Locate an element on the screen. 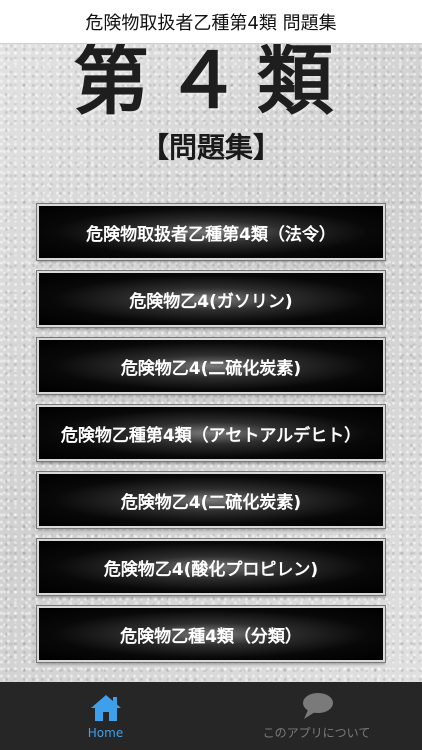 This screenshot has height=750, width=422. menu-button-propylene-oxide: 危険物乙4(酸化プロピレン) is located at coordinates (211, 567).